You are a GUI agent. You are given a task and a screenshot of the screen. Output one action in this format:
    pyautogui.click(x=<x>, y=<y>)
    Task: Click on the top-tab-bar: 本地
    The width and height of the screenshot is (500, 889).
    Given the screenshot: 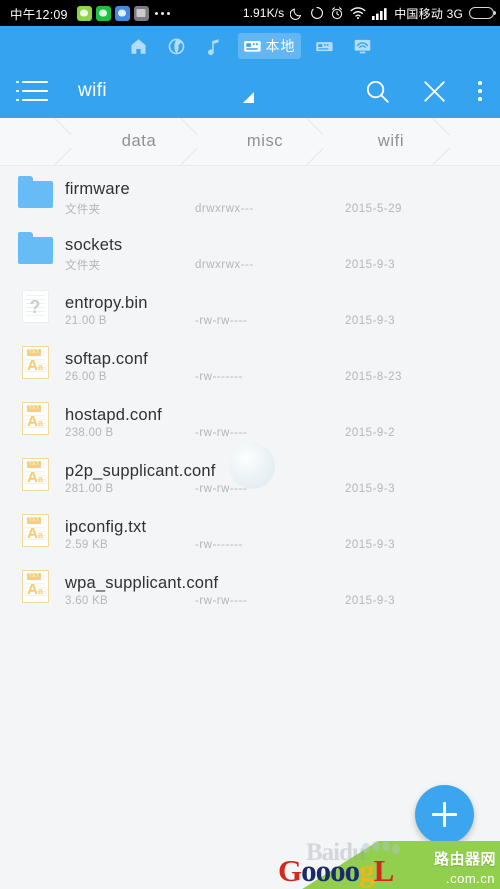 What is the action you would take?
    pyautogui.click(x=250, y=45)
    